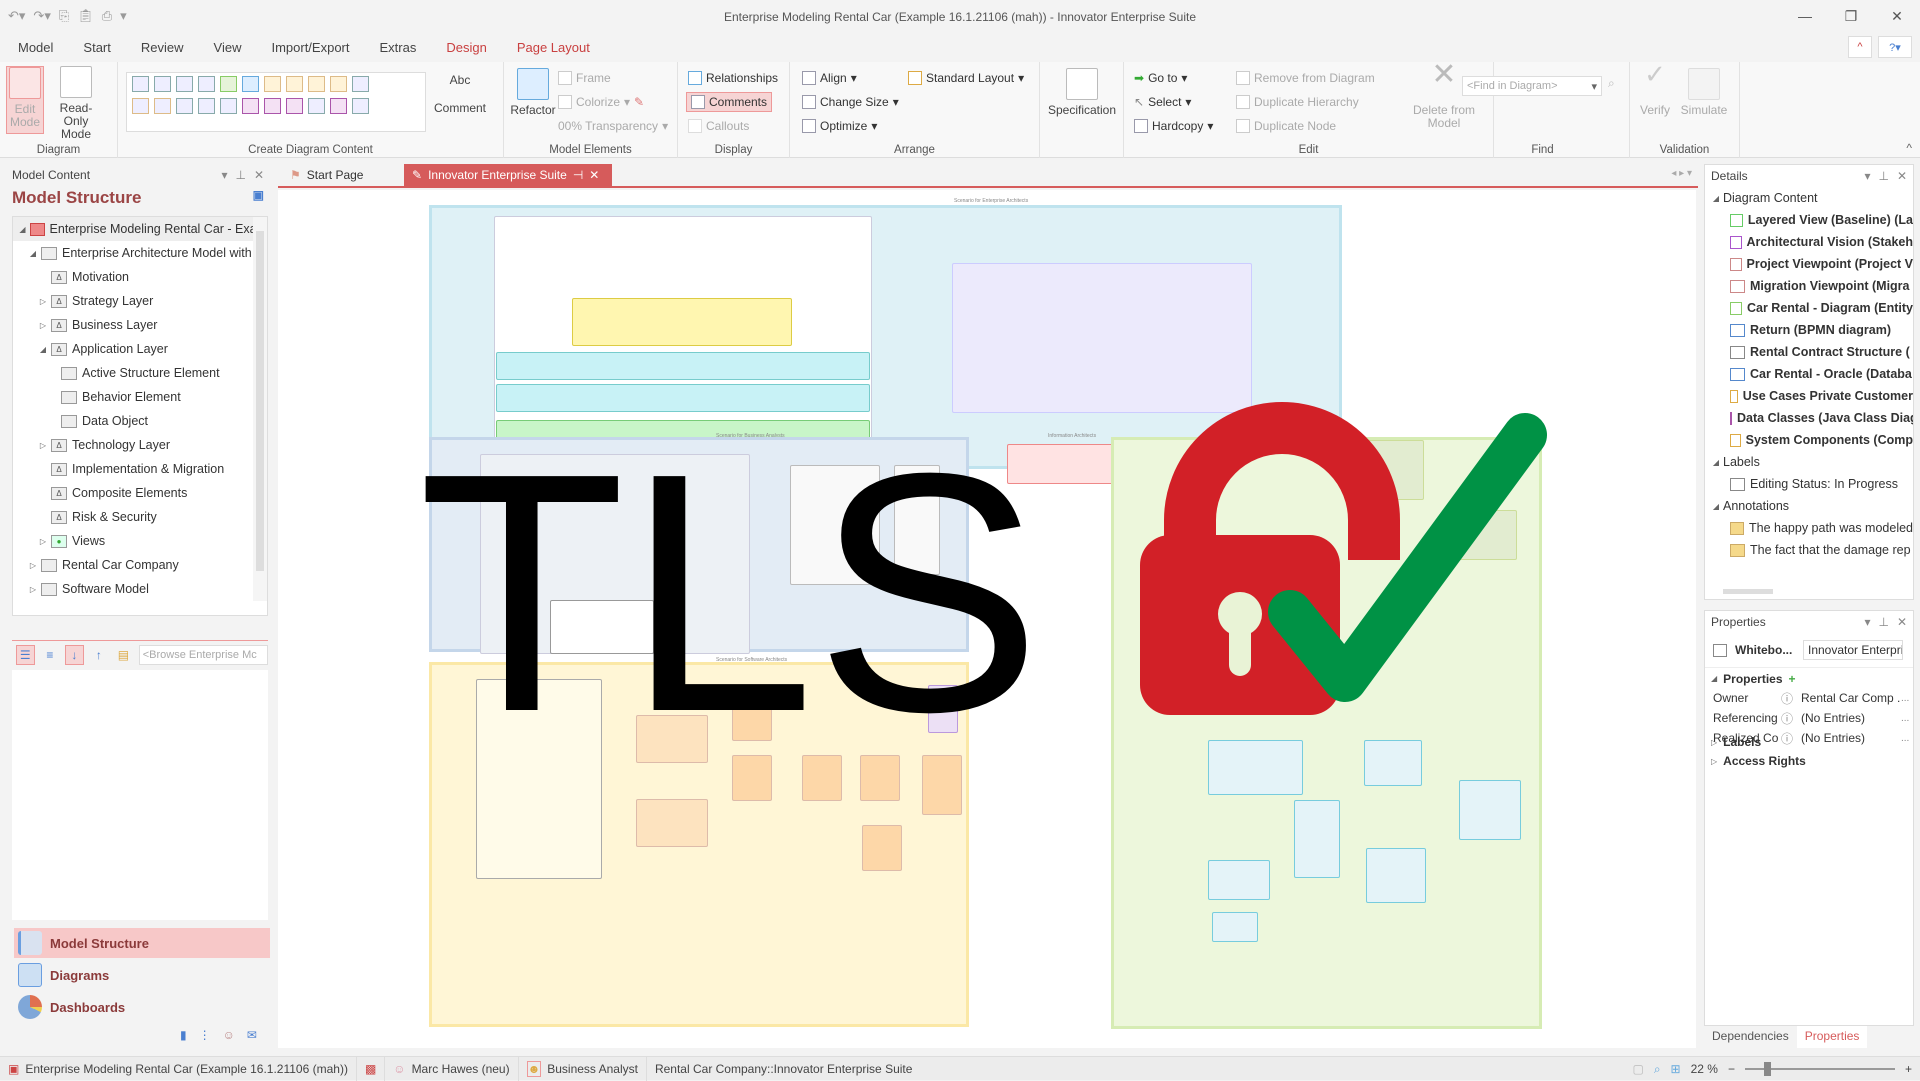 The image size is (1920, 1081). I want to click on filter-icon: ▤, so click(123, 655).